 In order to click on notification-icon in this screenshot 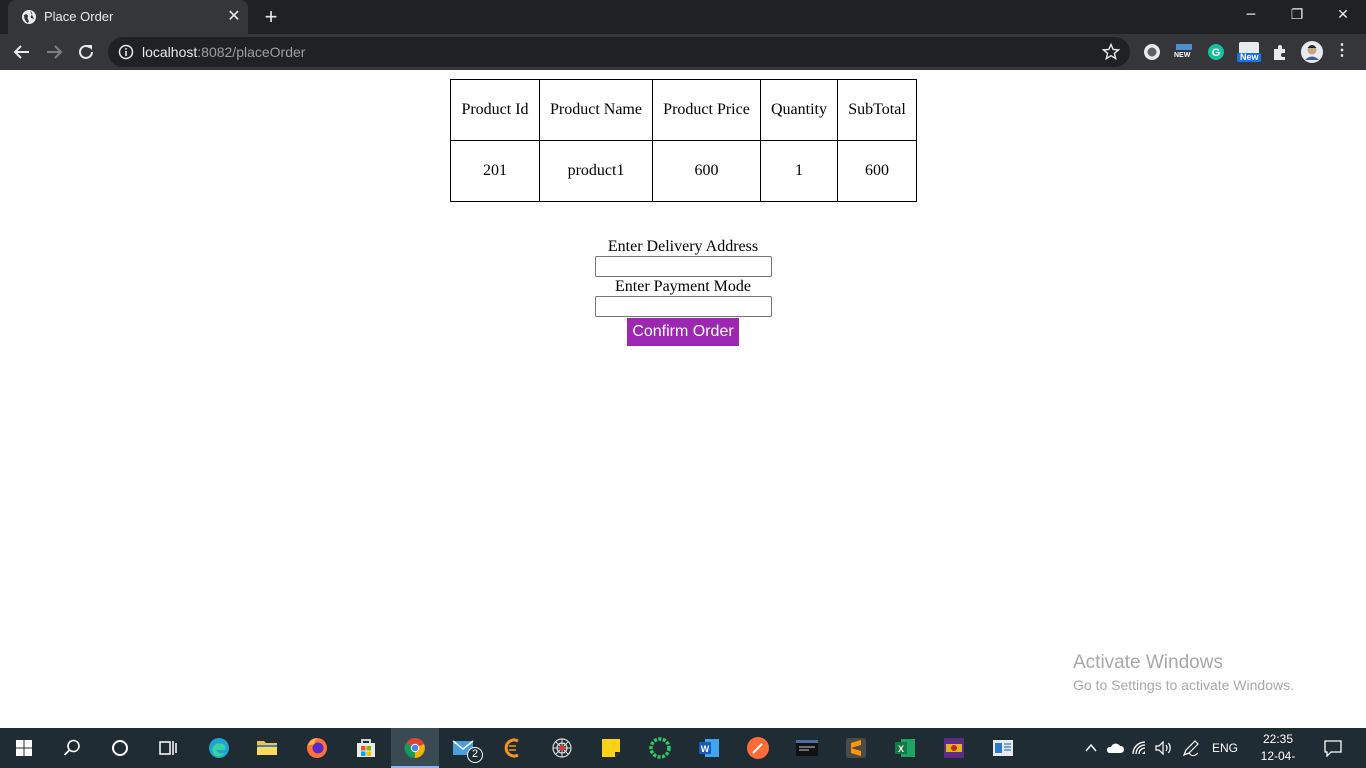, I will do `click(1333, 748)`.